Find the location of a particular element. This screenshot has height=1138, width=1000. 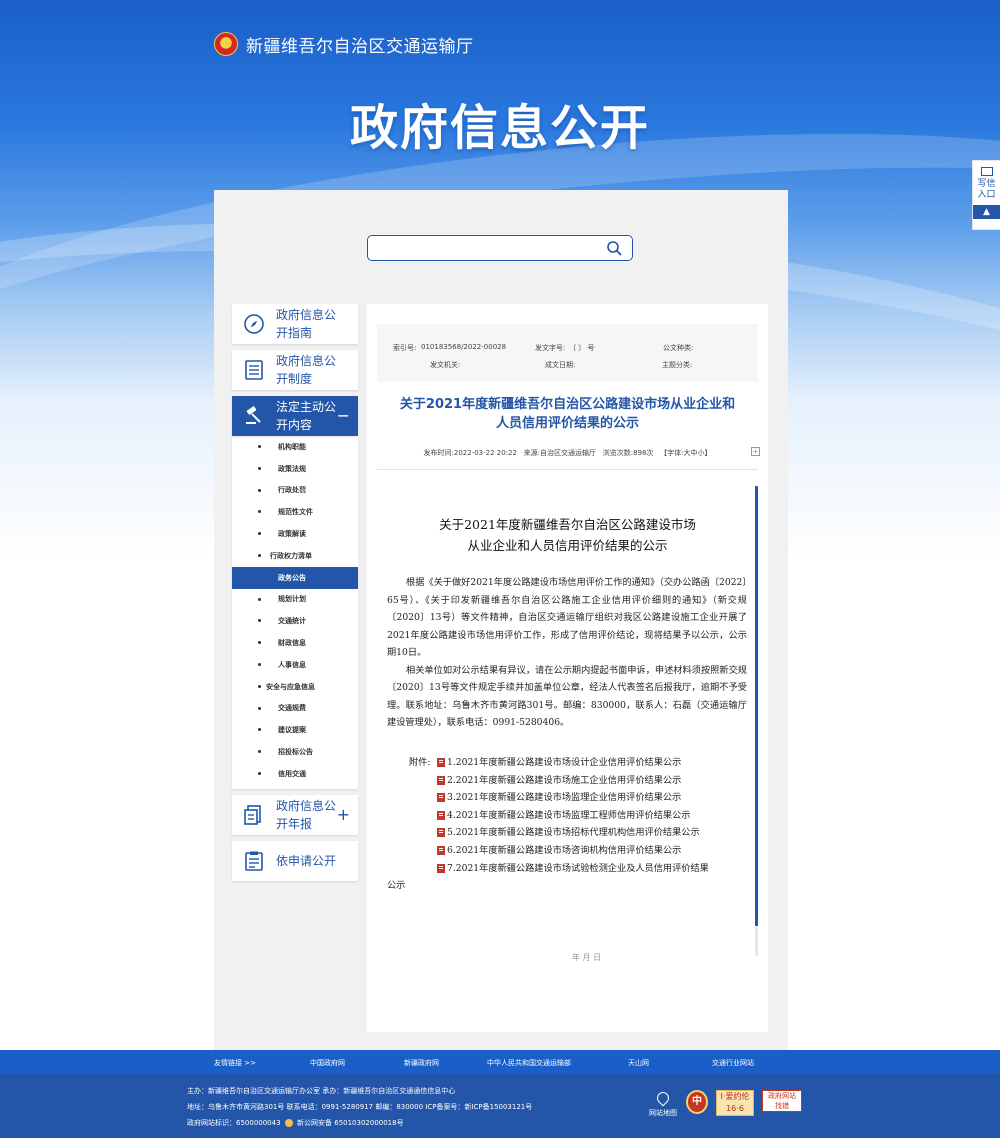

friend-links-label: 友情链接 >> is located at coordinates (235, 1063).